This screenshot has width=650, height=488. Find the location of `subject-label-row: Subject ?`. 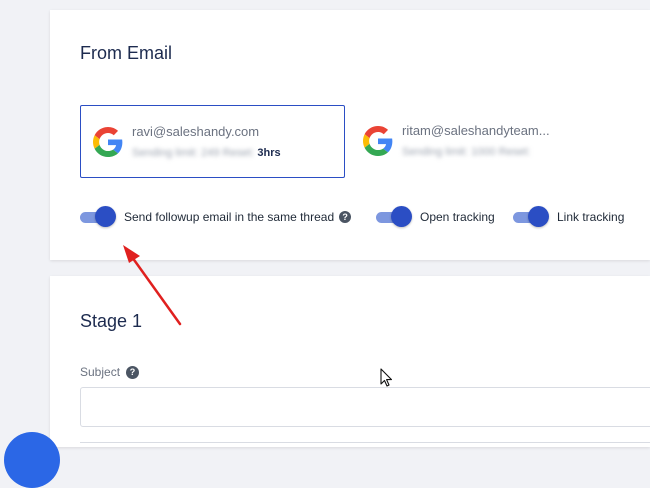

subject-label-row: Subject ? is located at coordinates (110, 372).